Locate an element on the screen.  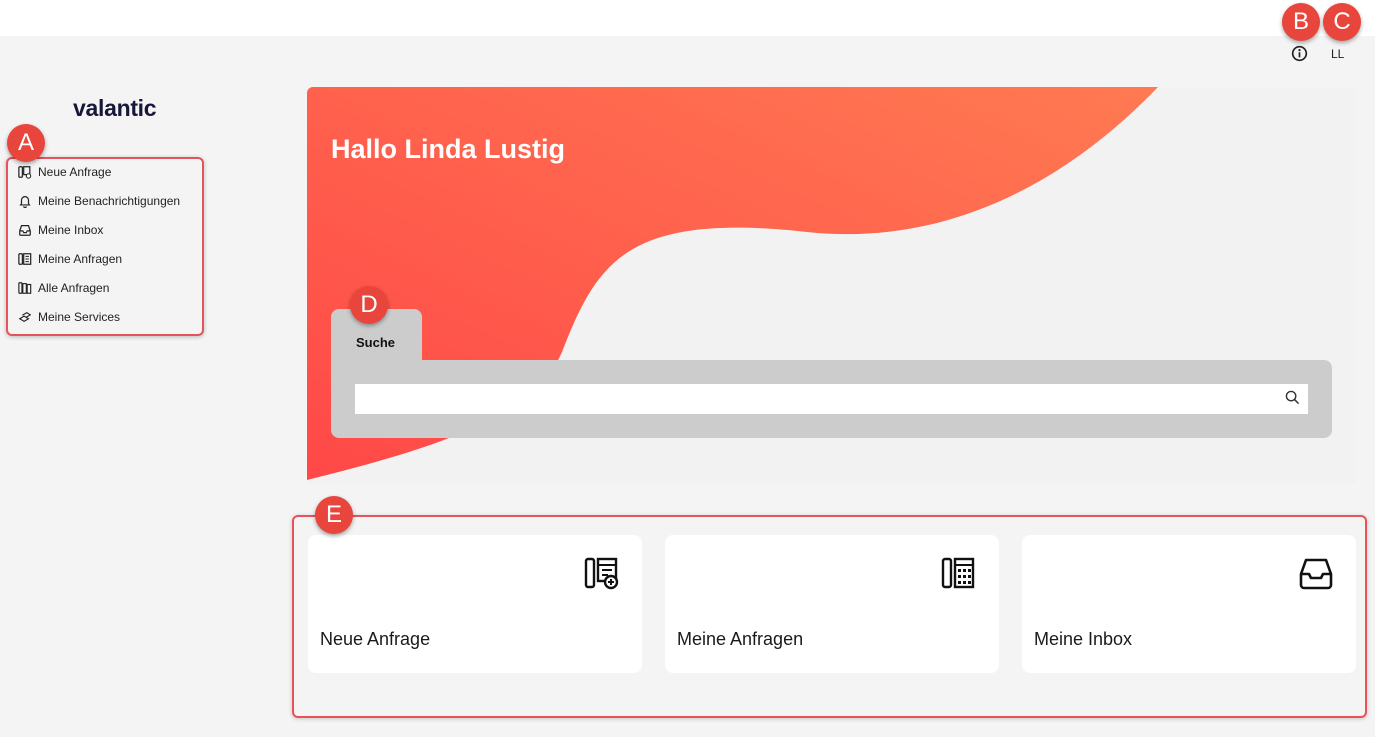
logo: valantic is located at coordinates (115, 108).